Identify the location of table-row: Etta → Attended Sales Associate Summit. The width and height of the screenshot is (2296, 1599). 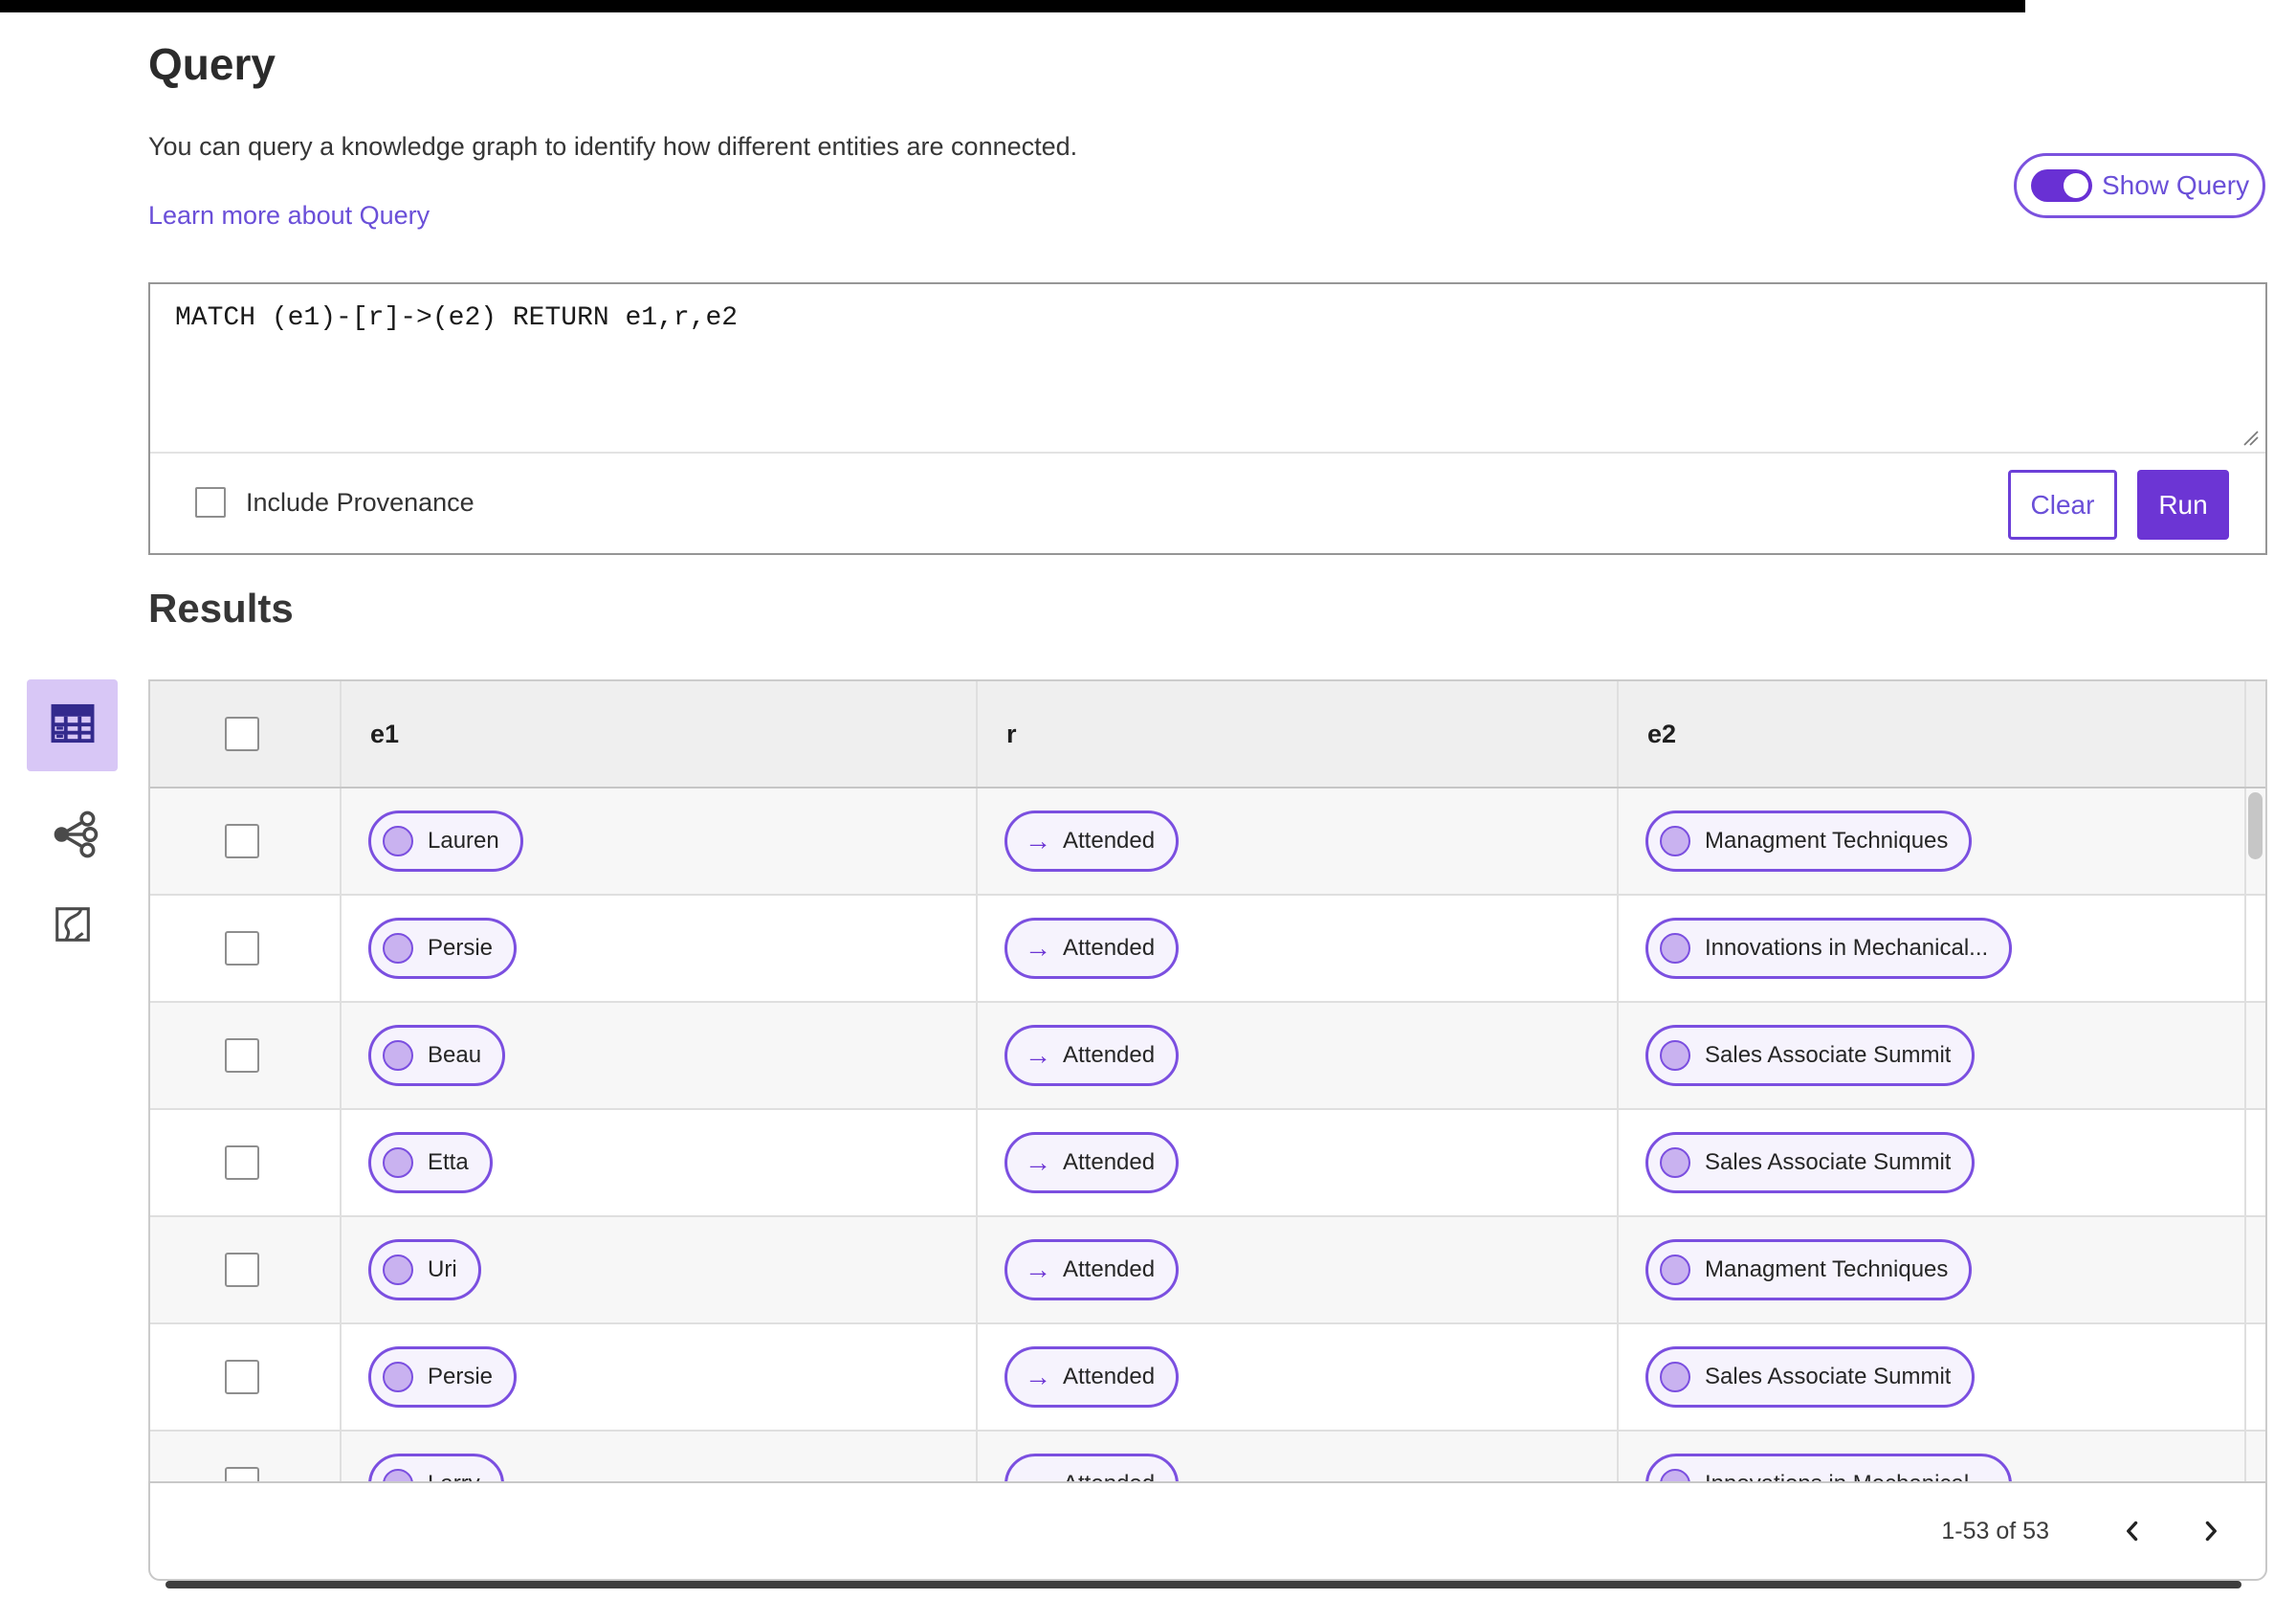
(1207, 1163).